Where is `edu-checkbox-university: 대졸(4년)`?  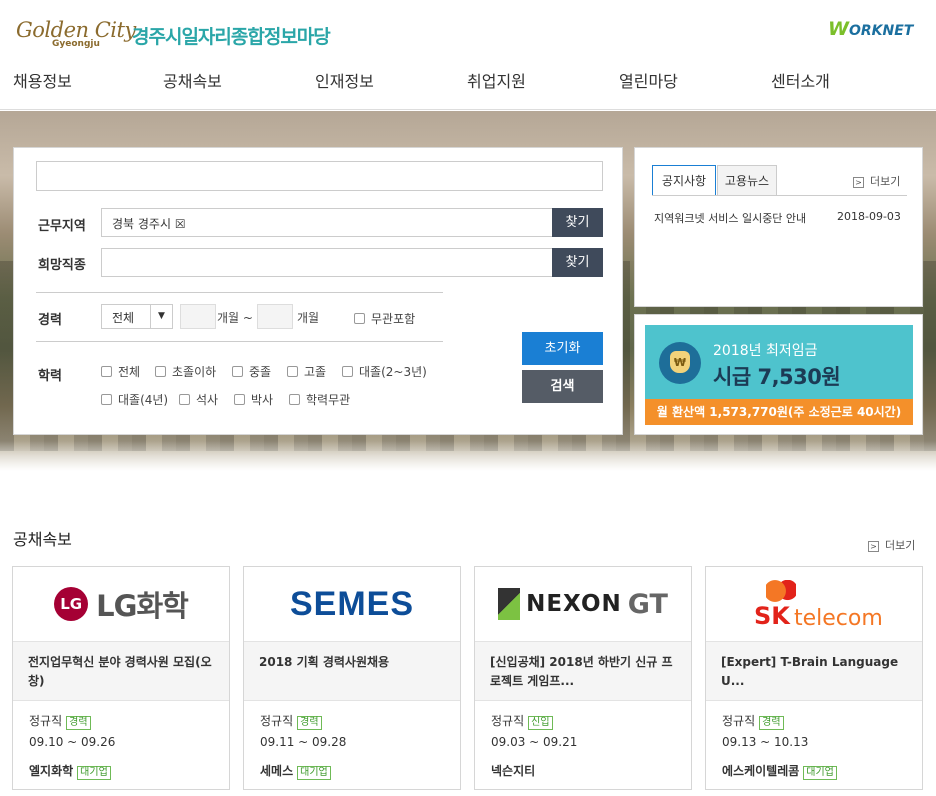
edu-checkbox-university: 대졸(4년) is located at coordinates (134, 399).